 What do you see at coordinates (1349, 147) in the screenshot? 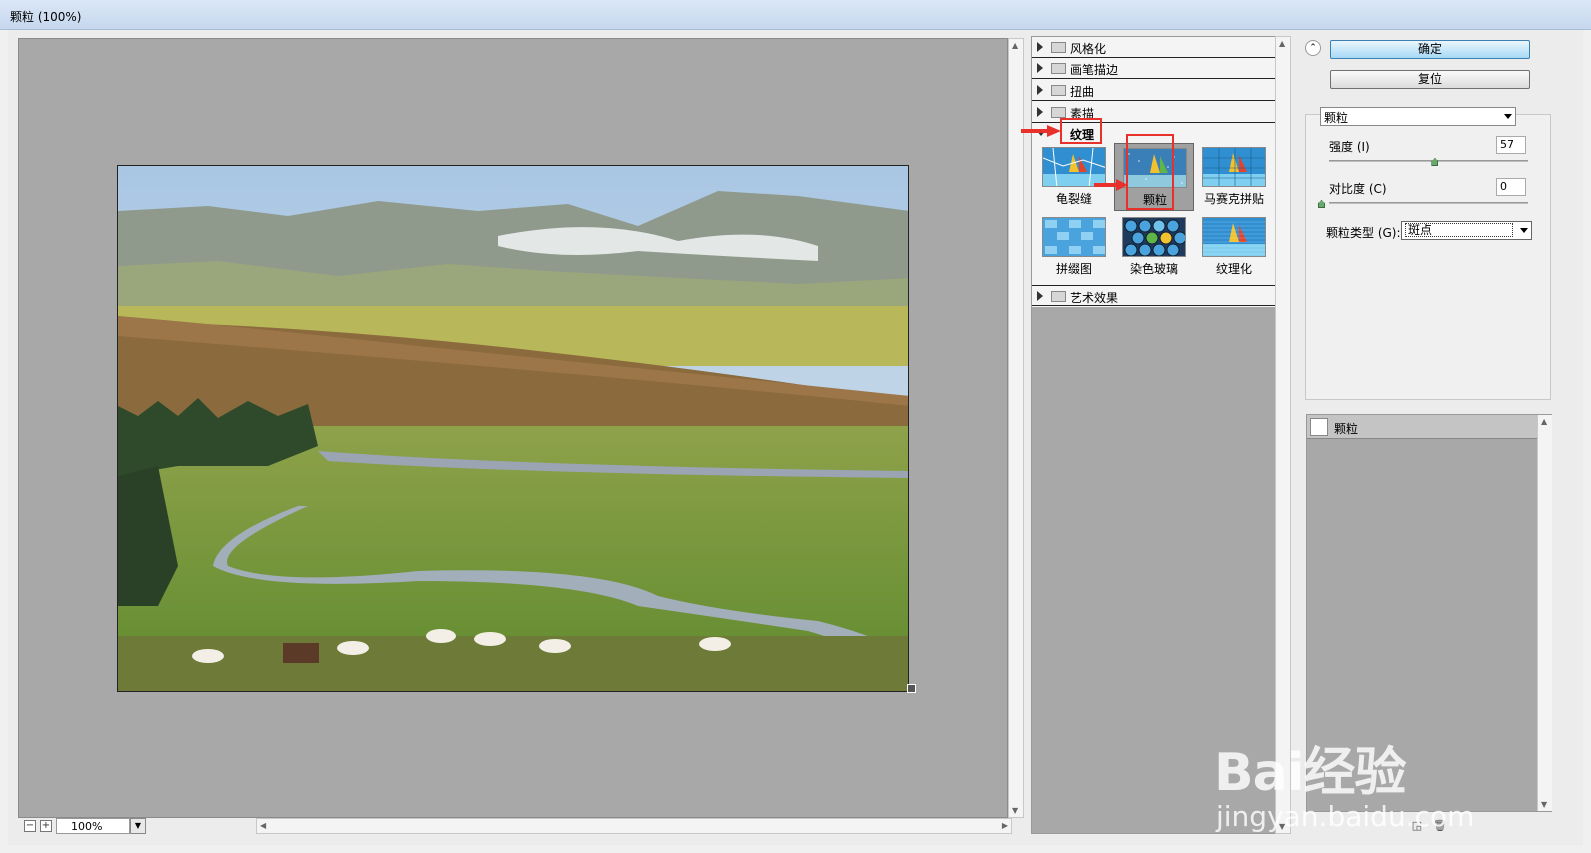
I see `intensity-label: 强度 (I)` at bounding box center [1349, 147].